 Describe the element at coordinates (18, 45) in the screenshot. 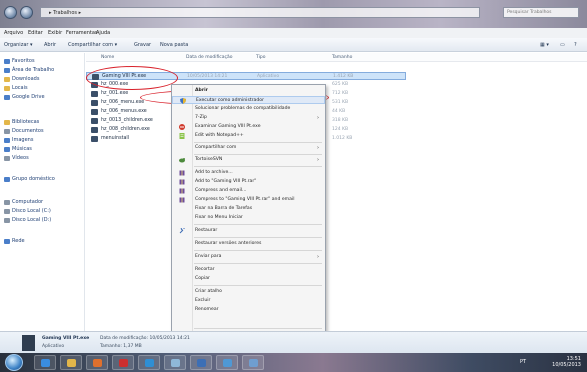

I see `organize-button: Organizar ▾` at that location.